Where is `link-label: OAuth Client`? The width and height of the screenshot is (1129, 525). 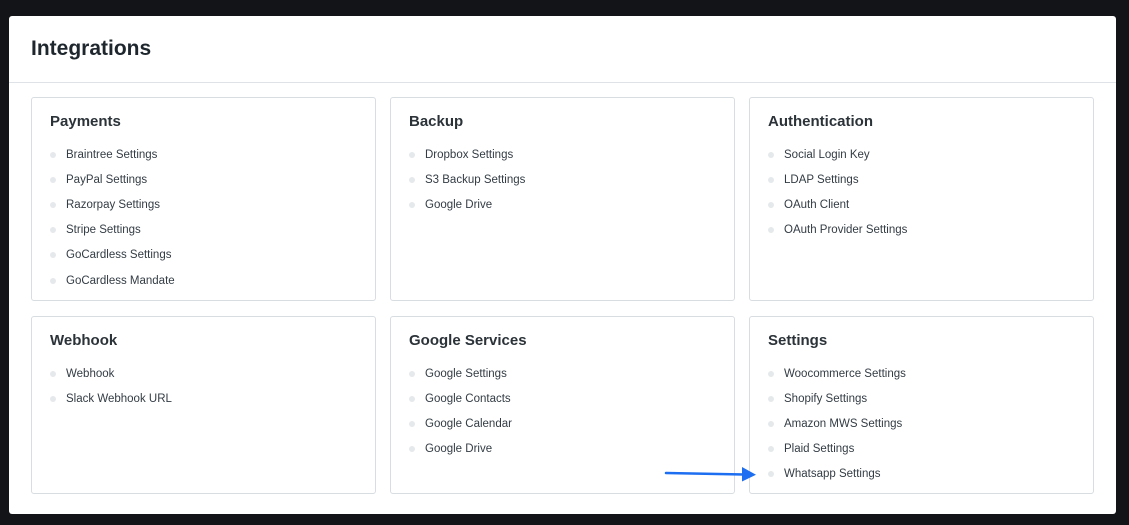 link-label: OAuth Client is located at coordinates (817, 204).